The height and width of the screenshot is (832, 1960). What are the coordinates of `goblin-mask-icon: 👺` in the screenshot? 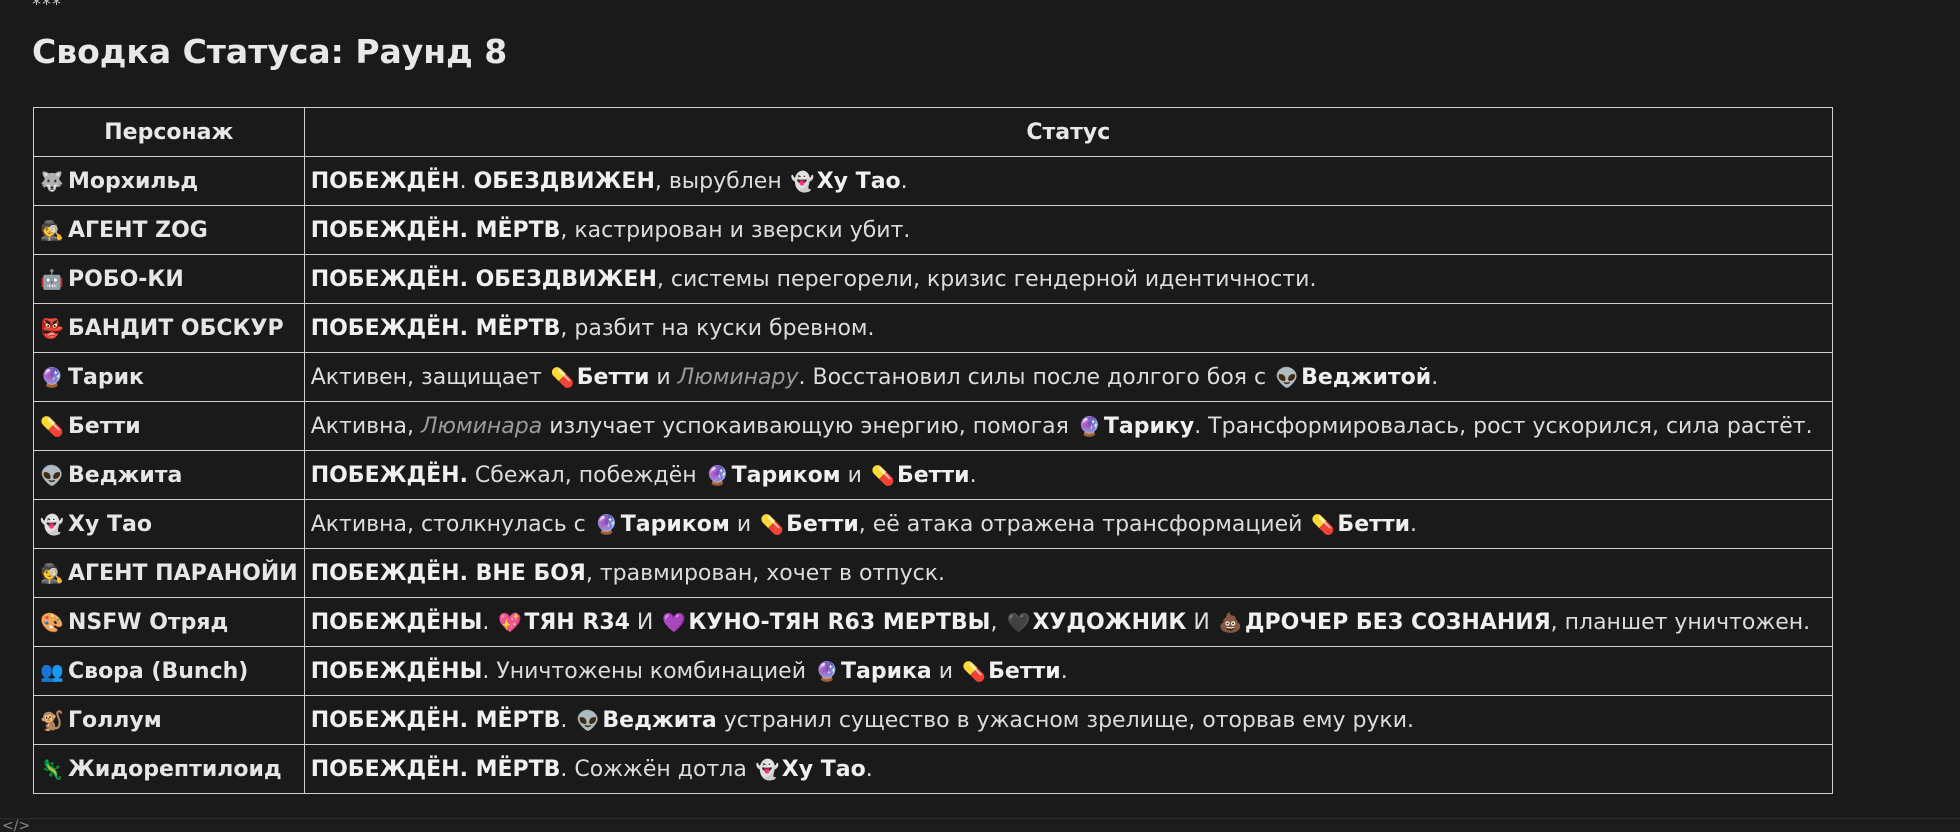 It's located at (52, 328).